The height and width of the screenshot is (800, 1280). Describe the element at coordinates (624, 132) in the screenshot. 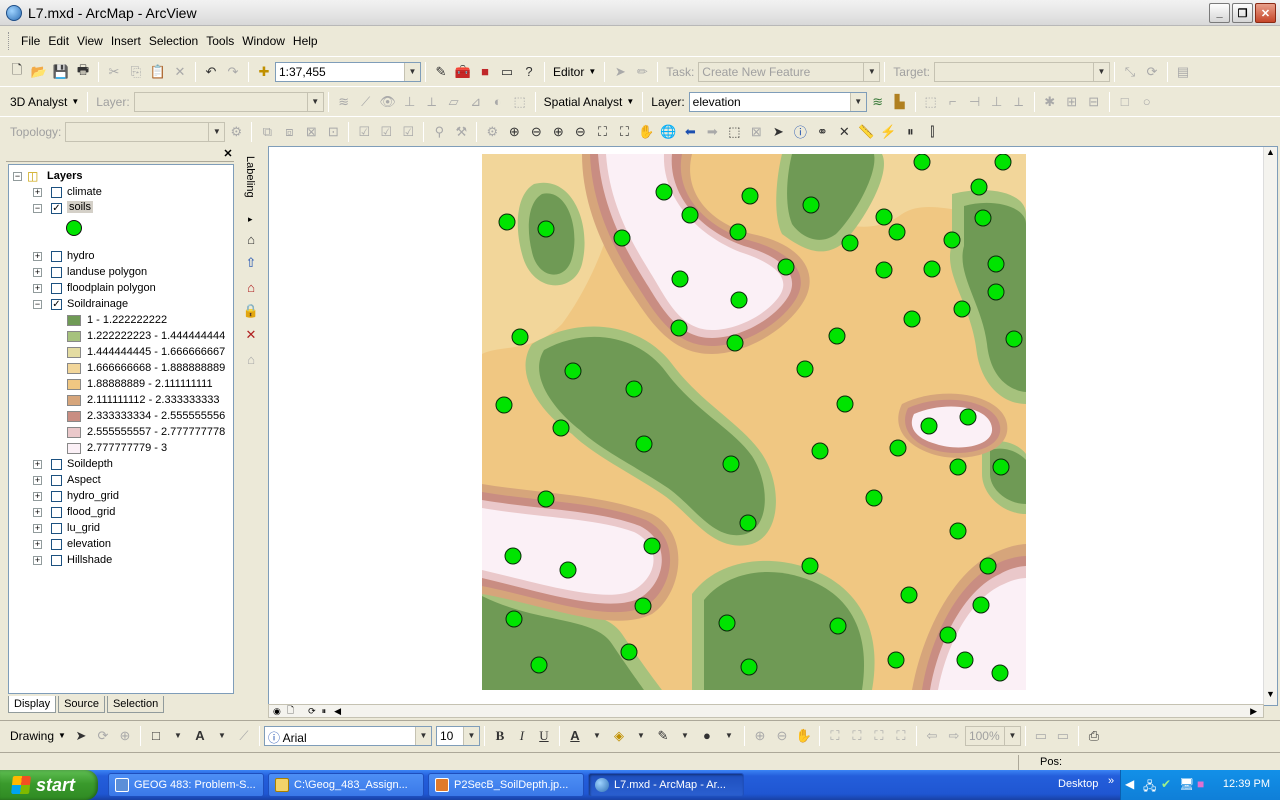

I see `zoom-to-selection-icon: ⛶` at that location.